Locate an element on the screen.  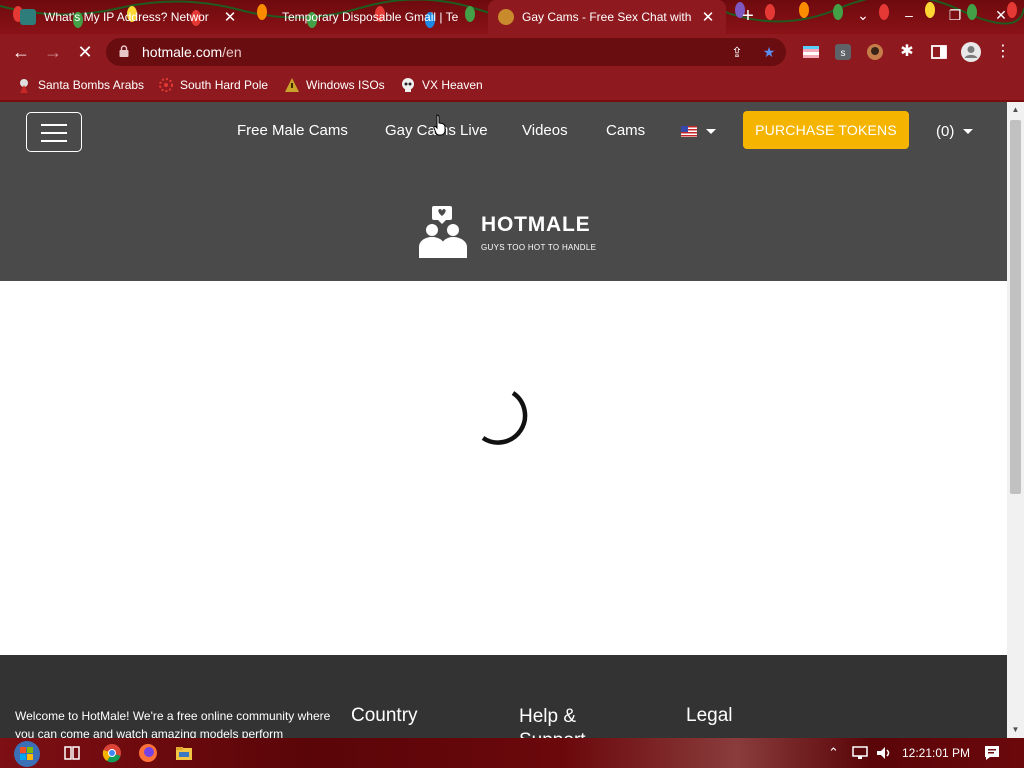
browser-menu-icon: ⋮ is located at coordinates (1003, 52).